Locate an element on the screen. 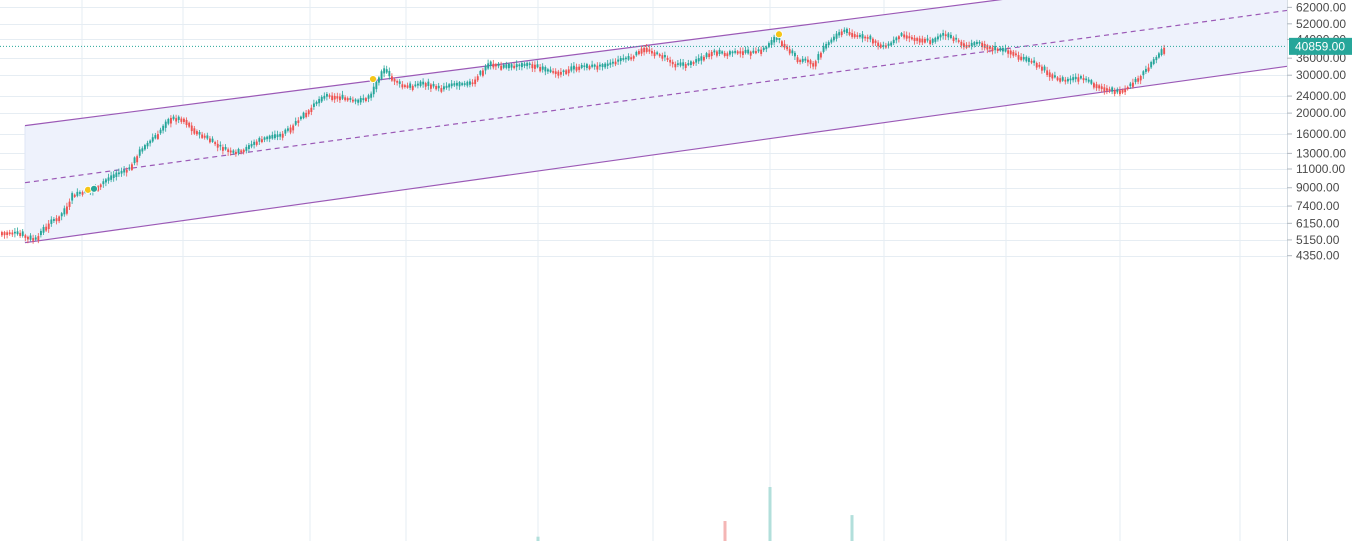 The image size is (1352, 546). axis-tick-label: 11000.00 is located at coordinates (1320, 169).